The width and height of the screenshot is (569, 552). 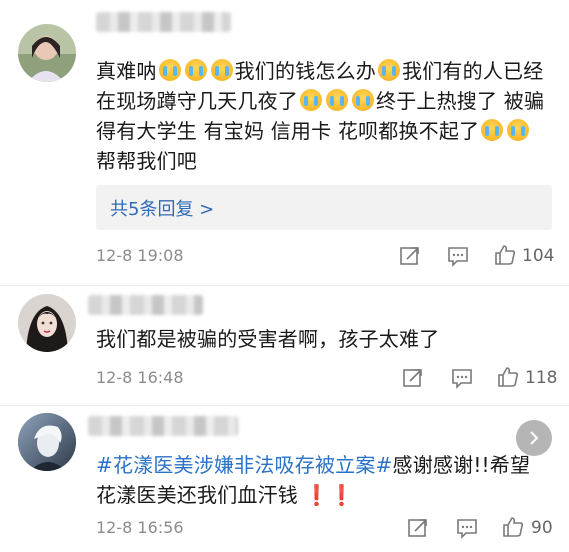 What do you see at coordinates (305, 71) in the screenshot?
I see `comment-text-part: 我们的钱怎么办` at bounding box center [305, 71].